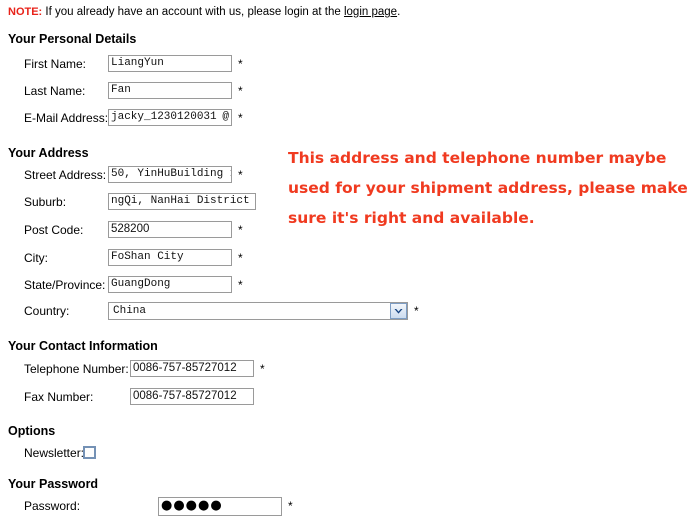 This screenshot has height=517, width=700. What do you see at coordinates (398, 311) in the screenshot?
I see `chevron-down-icon` at bounding box center [398, 311].